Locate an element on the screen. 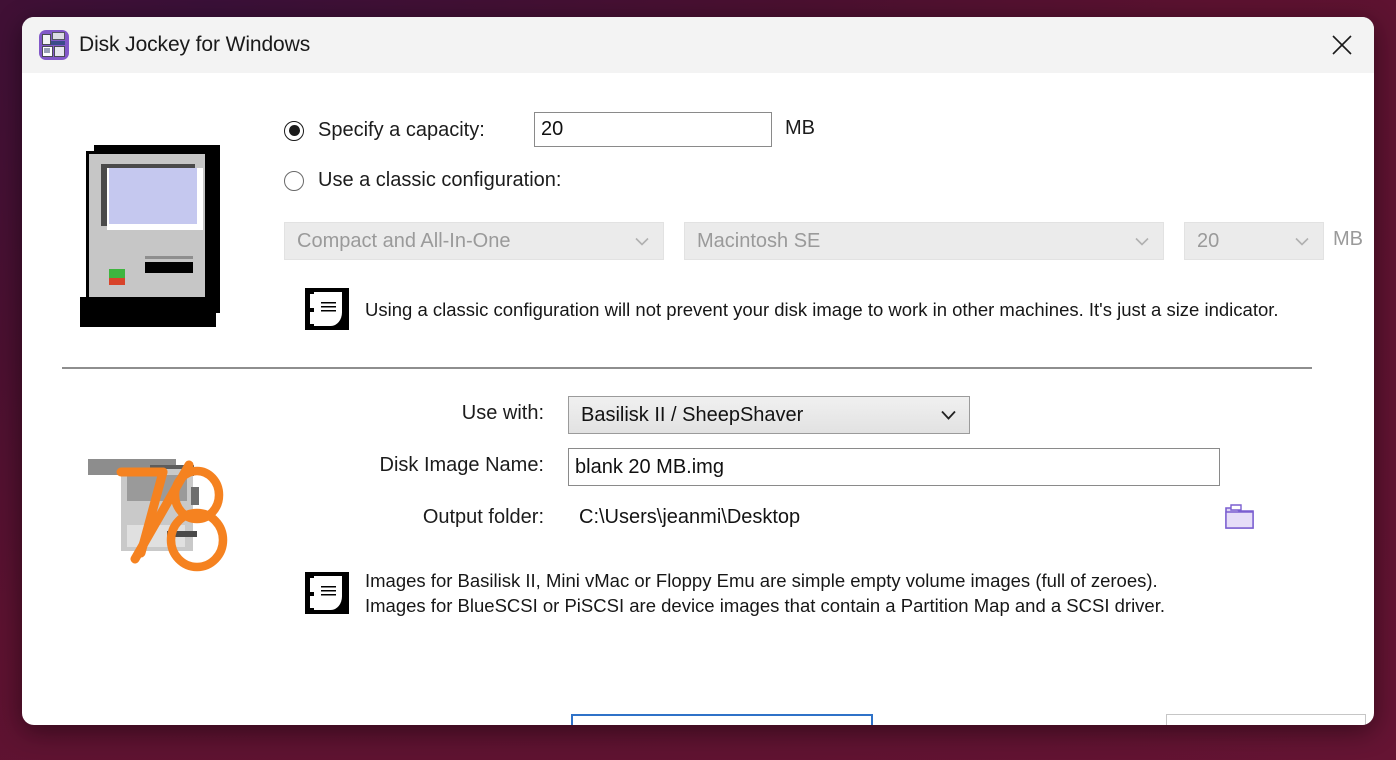  capacity-input is located at coordinates (653, 129).